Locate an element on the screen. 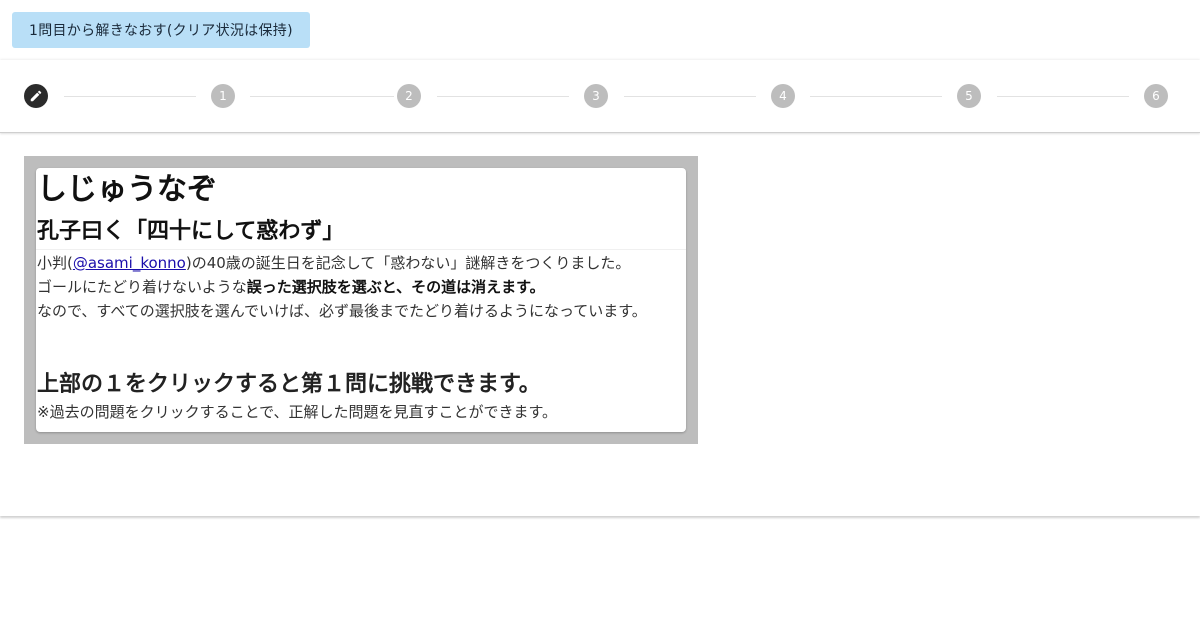 The image size is (1200, 630). page-subtitle: 孔子曰く「四十にして惑わず」 is located at coordinates (191, 231).